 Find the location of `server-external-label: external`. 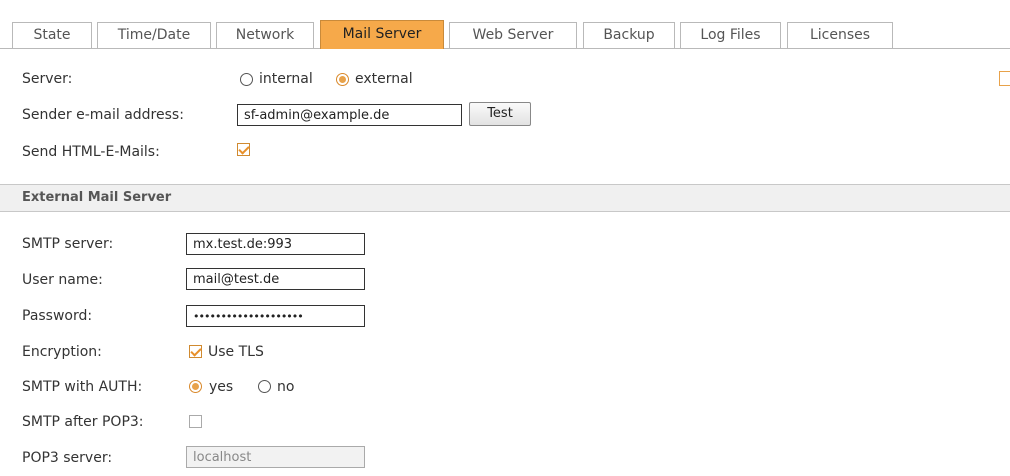

server-external-label: external is located at coordinates (384, 79).